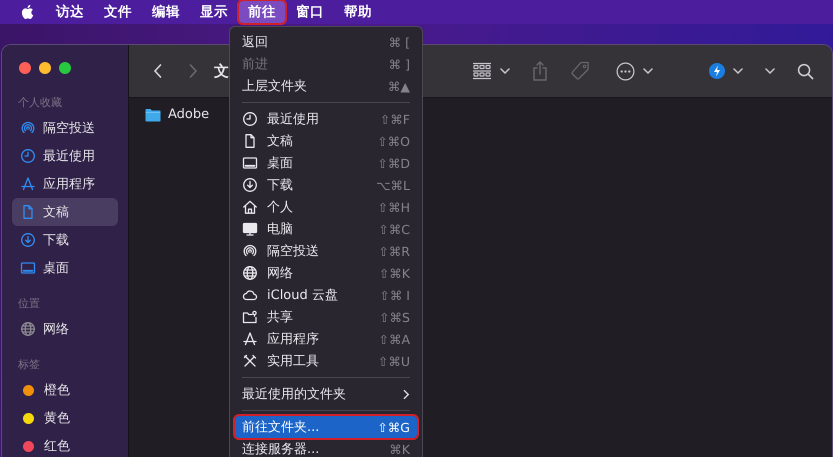 The image size is (833, 457). What do you see at coordinates (717, 71) in the screenshot?
I see `lightning-badge-icon` at bounding box center [717, 71].